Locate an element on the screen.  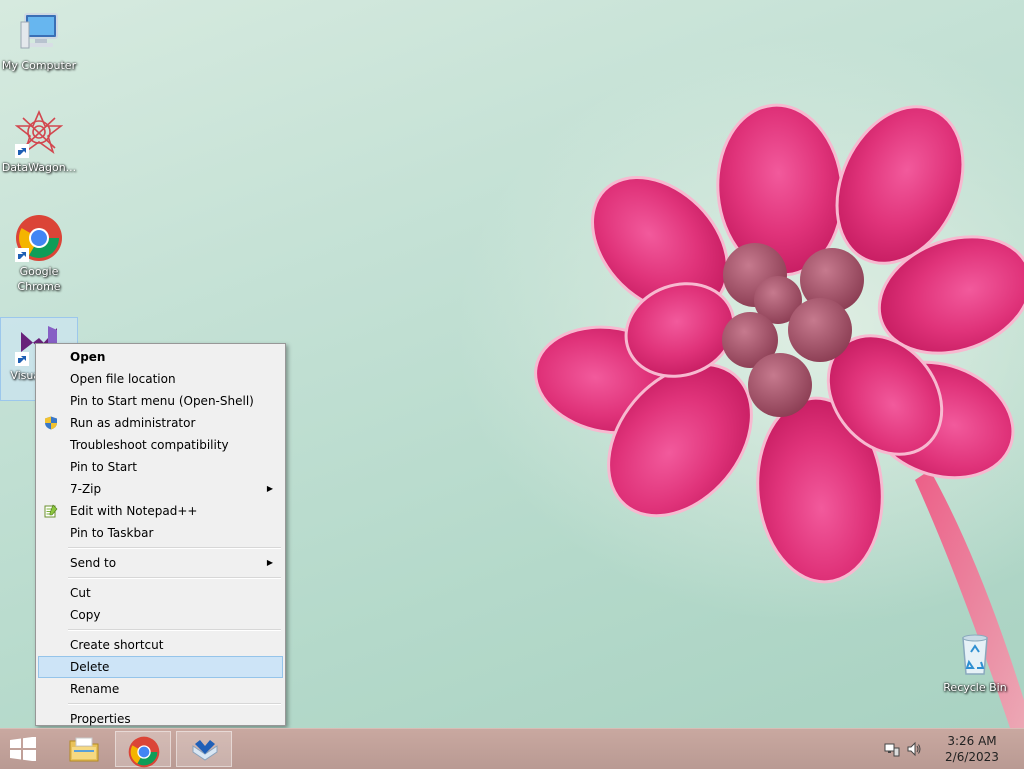
menu-item-edit-with-notepad-plus-plus: Edit with Notepad++ is located at coordinates (160, 511).